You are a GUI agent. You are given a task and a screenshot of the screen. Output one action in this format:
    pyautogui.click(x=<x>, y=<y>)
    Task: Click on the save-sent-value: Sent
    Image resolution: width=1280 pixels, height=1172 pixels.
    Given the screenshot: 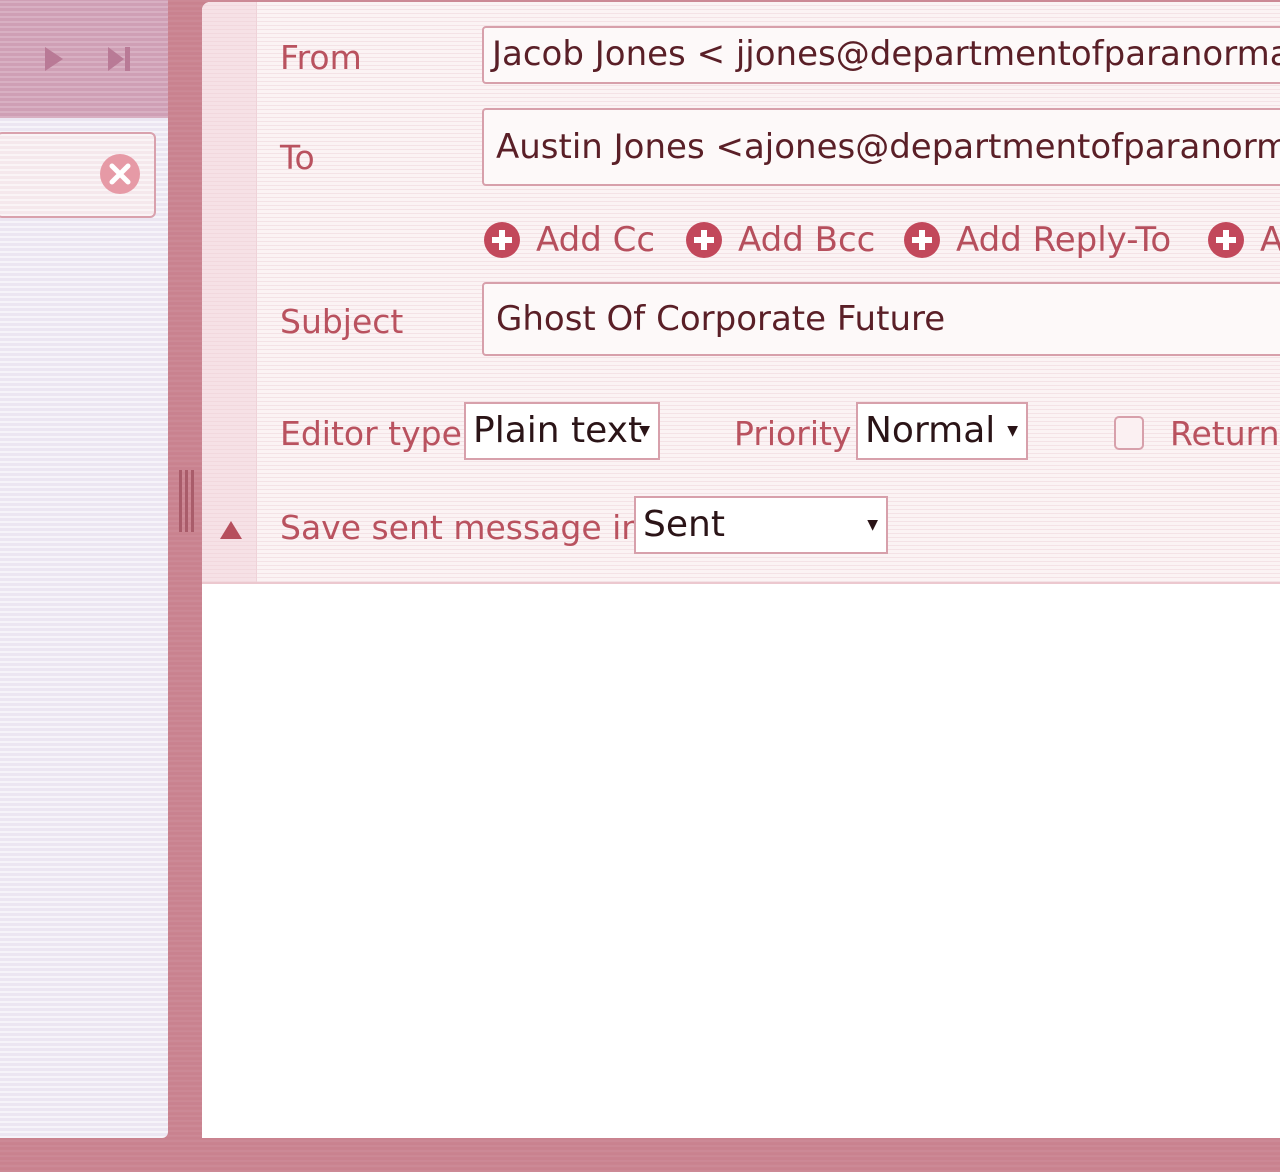 What is the action you would take?
    pyautogui.click(x=684, y=524)
    